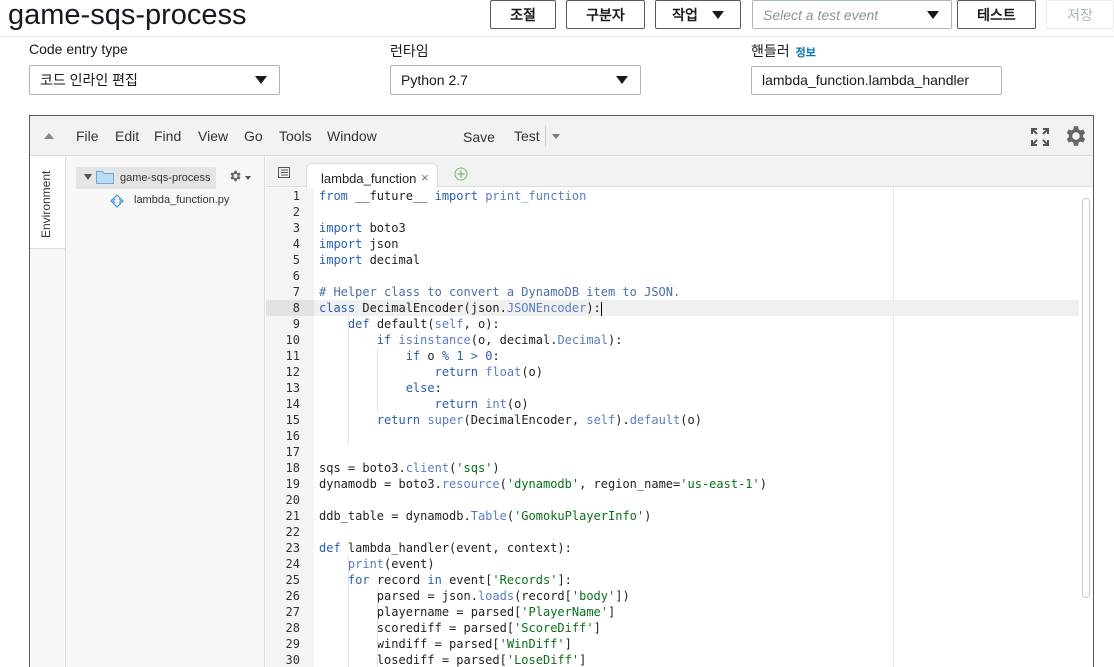 This screenshot has width=1114, height=667. Describe the element at coordinates (698, 14) in the screenshot. I see `actions-dropdown: 작업` at that location.